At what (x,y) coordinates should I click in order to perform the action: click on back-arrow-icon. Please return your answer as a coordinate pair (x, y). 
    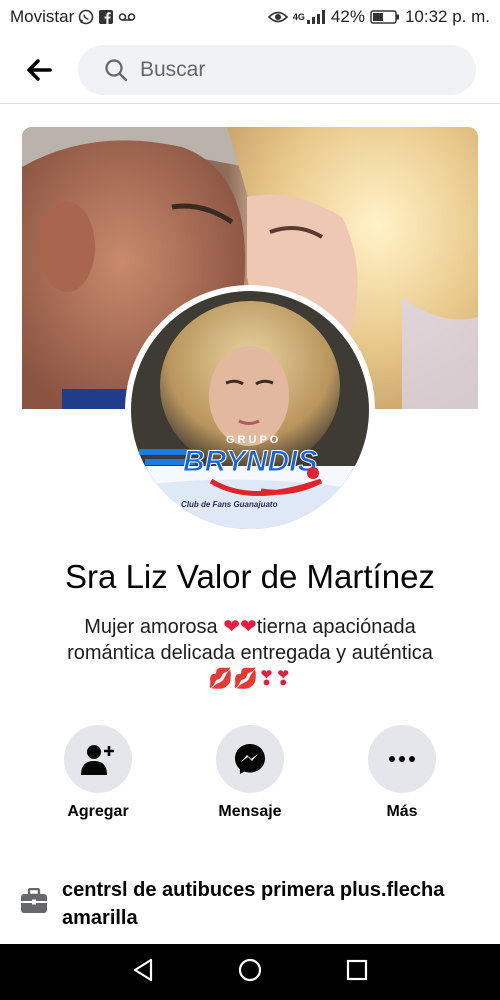
    Looking at the image, I should click on (39, 69).